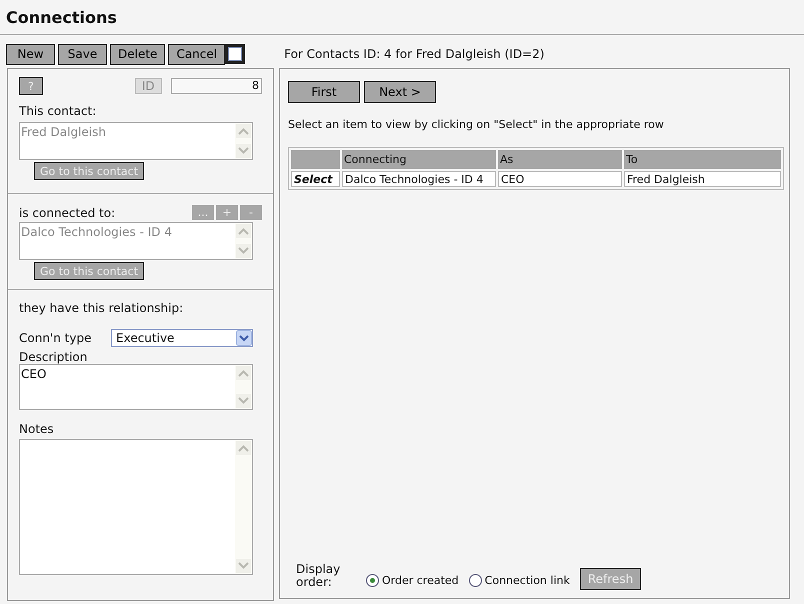 The height and width of the screenshot is (604, 804). What do you see at coordinates (319, 576) in the screenshot?
I see `display-order-label: Display order:` at bounding box center [319, 576].